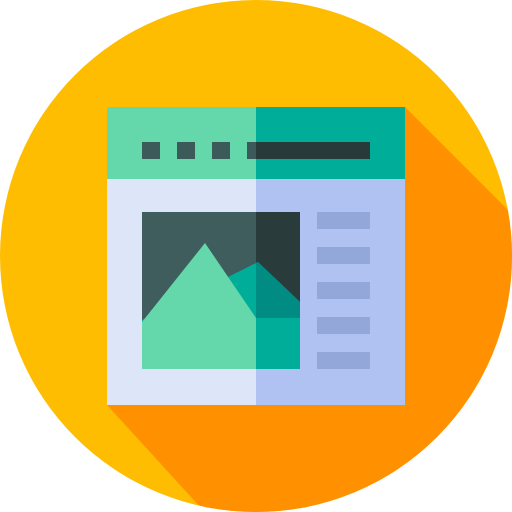 This screenshot has height=512, width=512. I want to click on address-bar, so click(313, 150).